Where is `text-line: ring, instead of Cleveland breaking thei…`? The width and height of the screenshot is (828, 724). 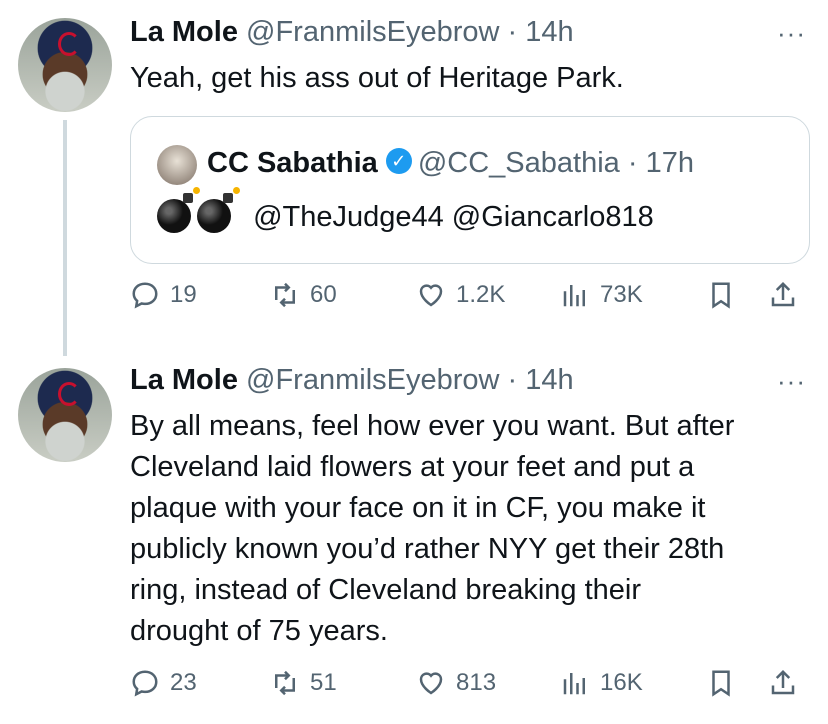 text-line: ring, instead of Cleveland breaking thei… is located at coordinates (386, 590).